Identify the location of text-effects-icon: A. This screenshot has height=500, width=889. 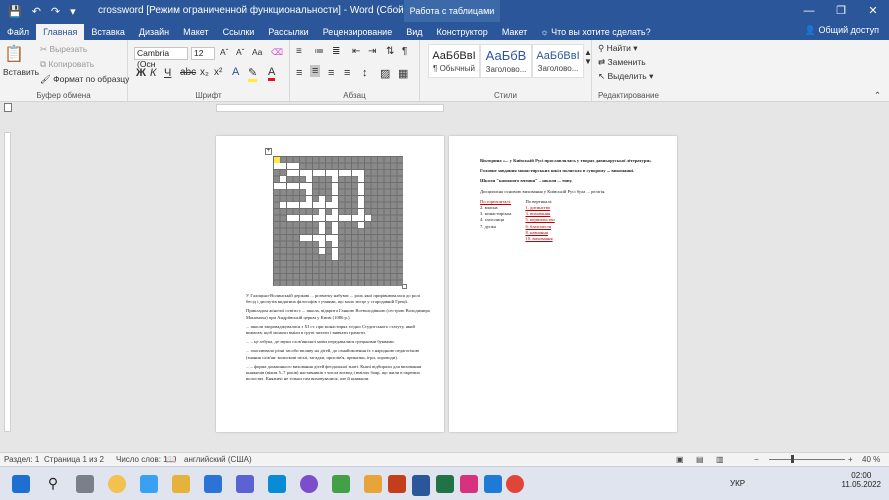
(235, 72).